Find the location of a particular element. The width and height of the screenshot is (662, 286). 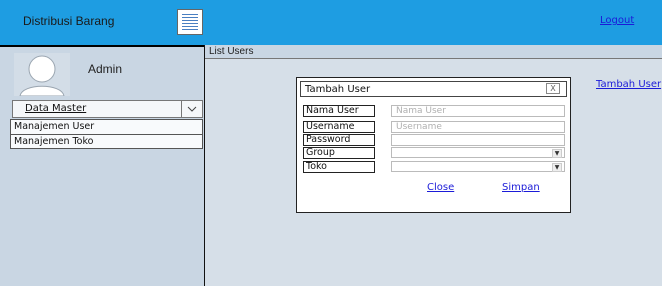

password-label: Password is located at coordinates (339, 140).